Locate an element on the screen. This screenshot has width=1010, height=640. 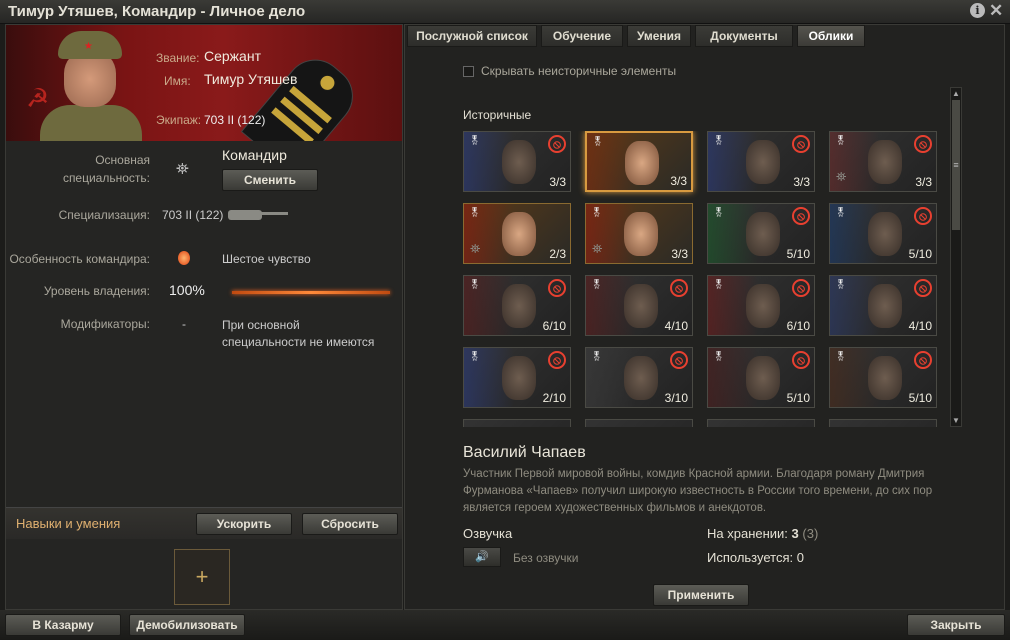
scroll-down-icon: ▼ is located at coordinates (956, 420).